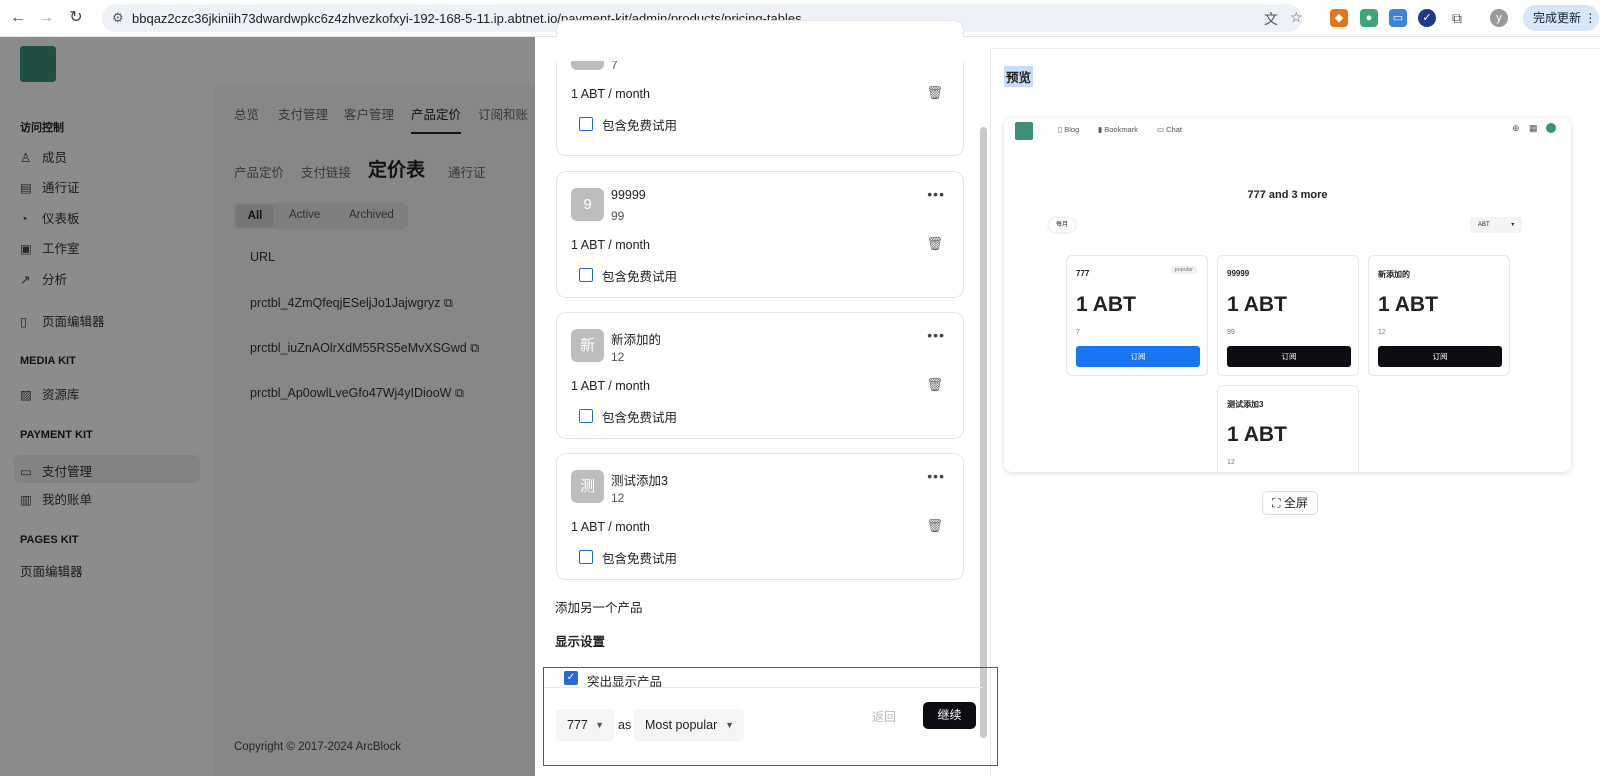 This screenshot has width=1600, height=776. What do you see at coordinates (118, 18) in the screenshot?
I see `site-info-icon: ⚙` at bounding box center [118, 18].